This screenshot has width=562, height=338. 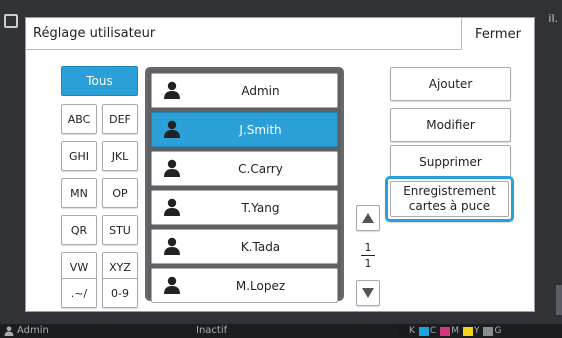 I want to click on user-row-tyang: T.Yang, so click(x=244, y=207).